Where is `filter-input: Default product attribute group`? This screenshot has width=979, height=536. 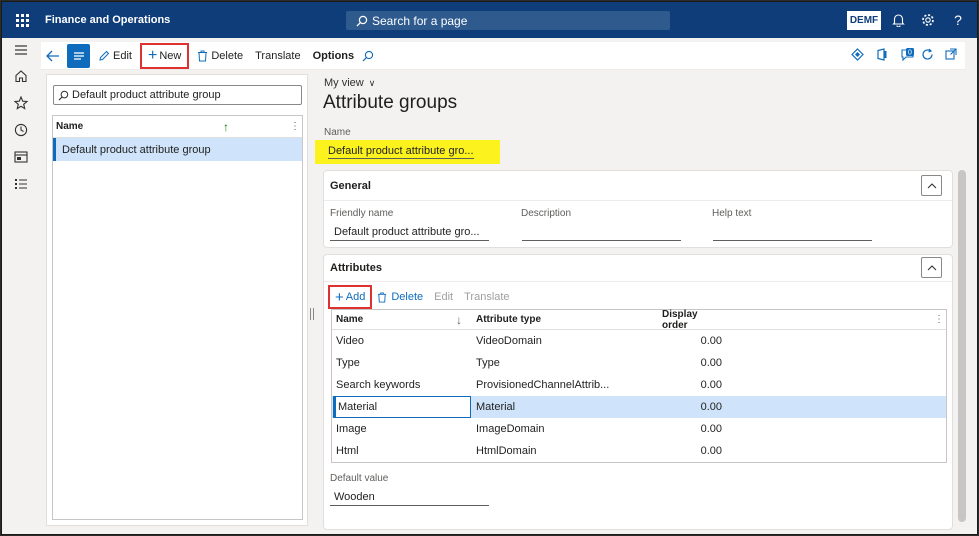 filter-input: Default product attribute group is located at coordinates (177, 95).